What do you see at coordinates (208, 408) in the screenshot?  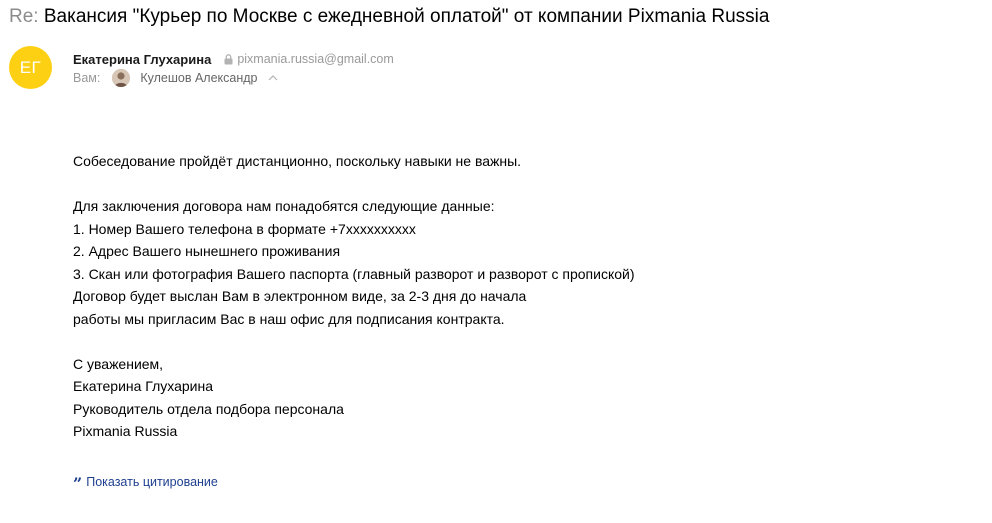 I see `signature-title: Руководитель отдела подбора персонала` at bounding box center [208, 408].